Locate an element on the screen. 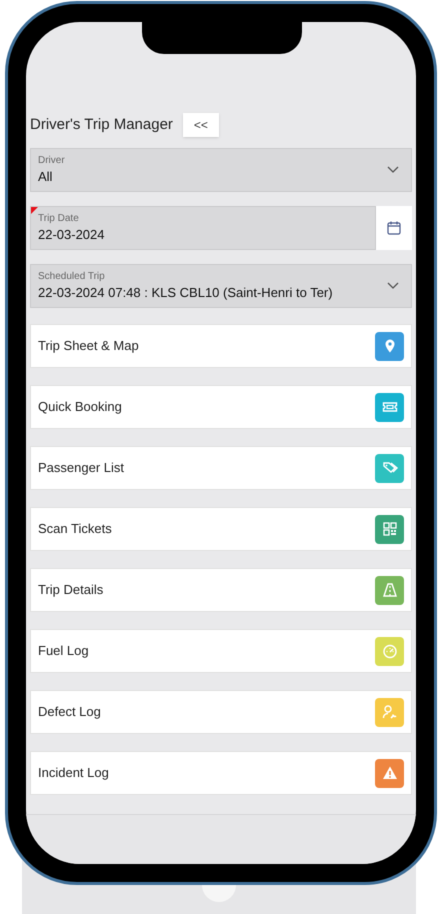  field-label: Scheduled Trip is located at coordinates (72, 277).